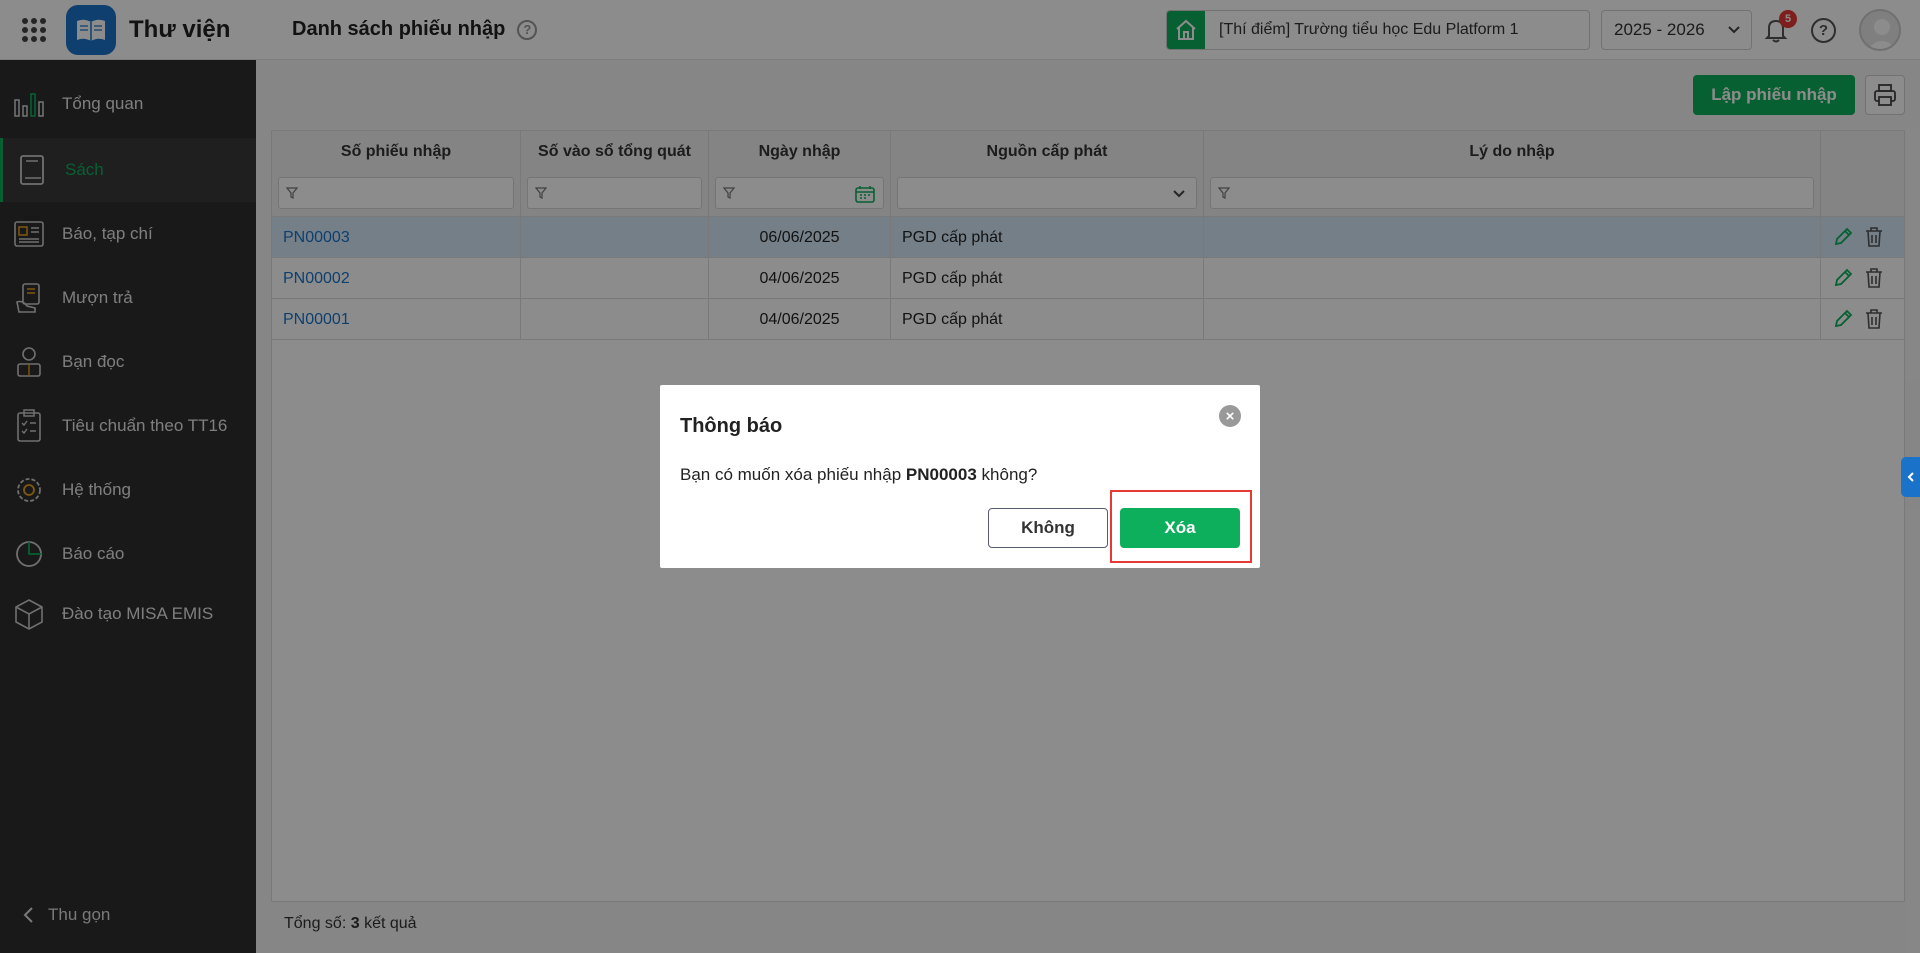 The width and height of the screenshot is (1920, 953). Describe the element at coordinates (1009, 474) in the screenshot. I see `message-suffix: không?` at that location.